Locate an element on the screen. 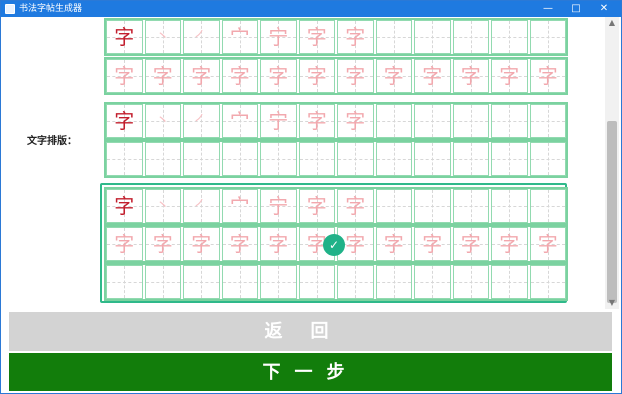 Image resolution: width=622 pixels, height=394 pixels. scroll-up-icon: ▲ is located at coordinates (612, 23).